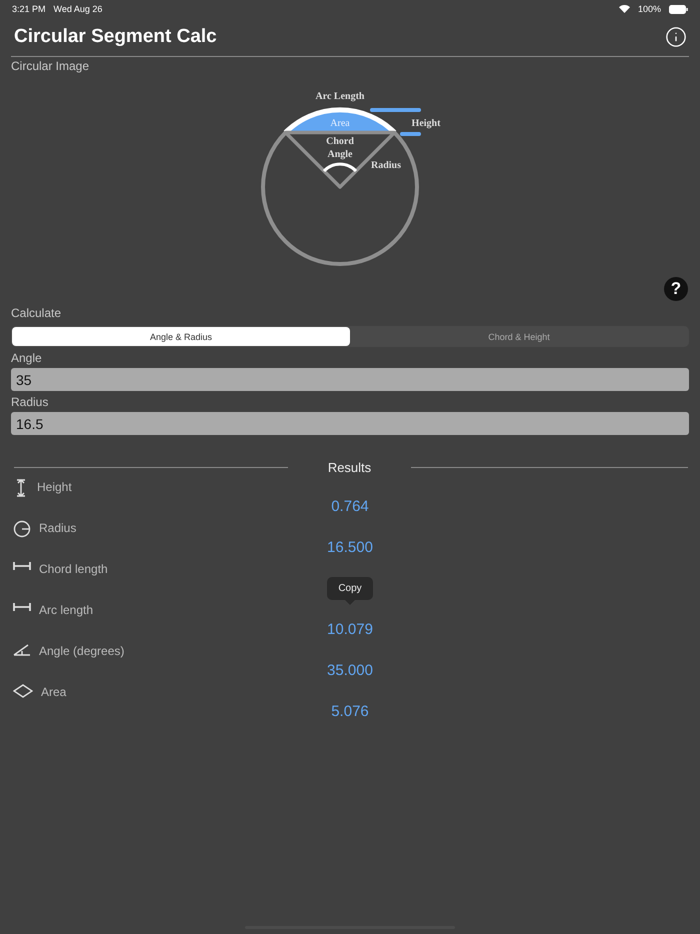 This screenshot has height=934, width=700. Describe the element at coordinates (350, 506) in the screenshot. I see `result-value: 0.764` at that location.